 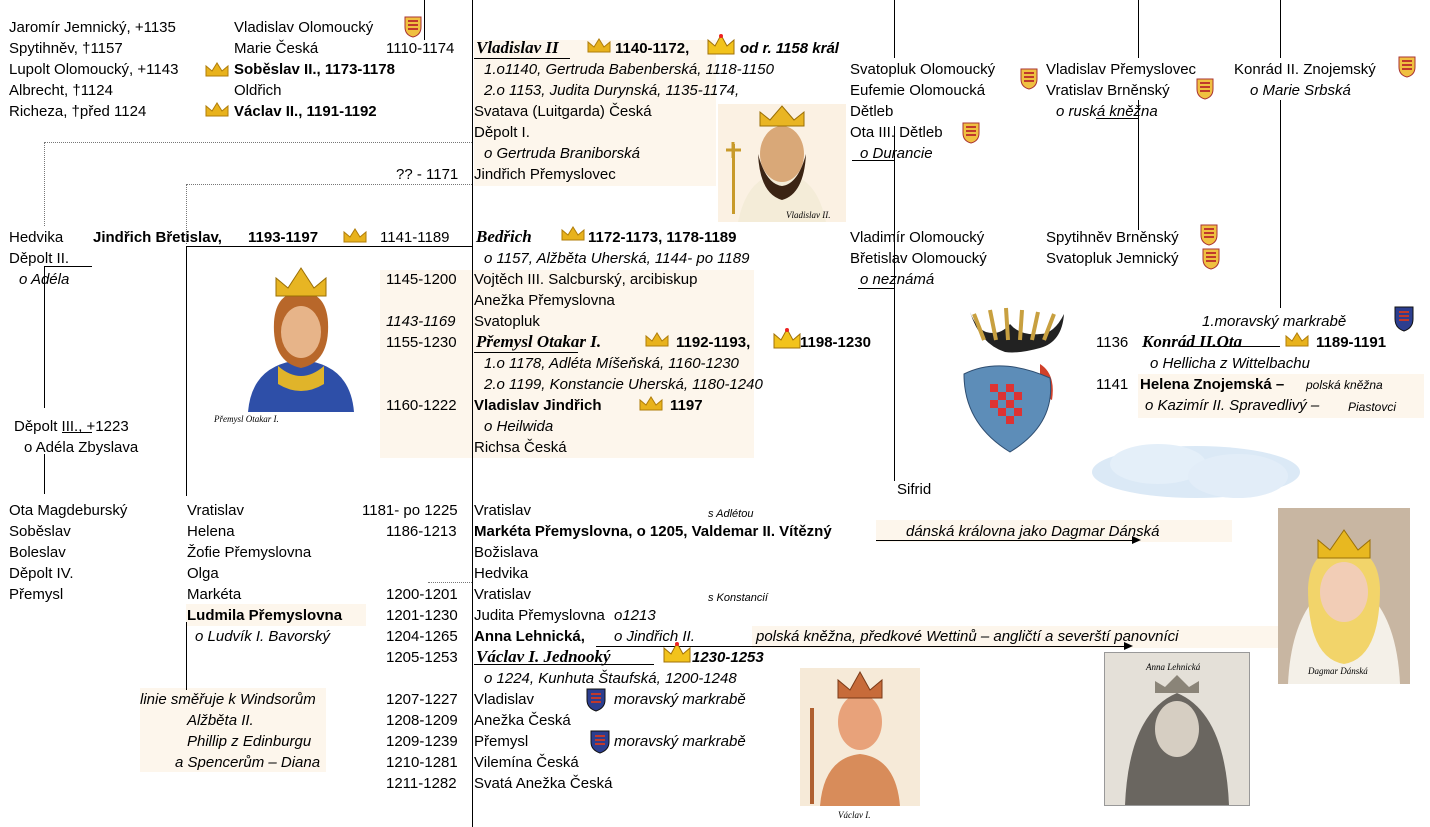 What do you see at coordinates (39, 258) in the screenshot?
I see `person-name: Děpolt II.` at bounding box center [39, 258].